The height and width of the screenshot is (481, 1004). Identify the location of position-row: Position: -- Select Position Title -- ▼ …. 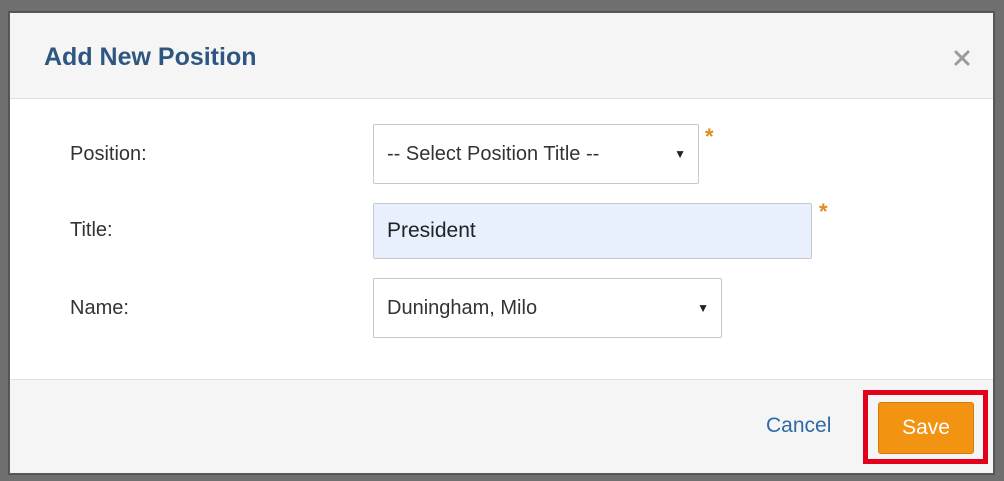
(501, 154).